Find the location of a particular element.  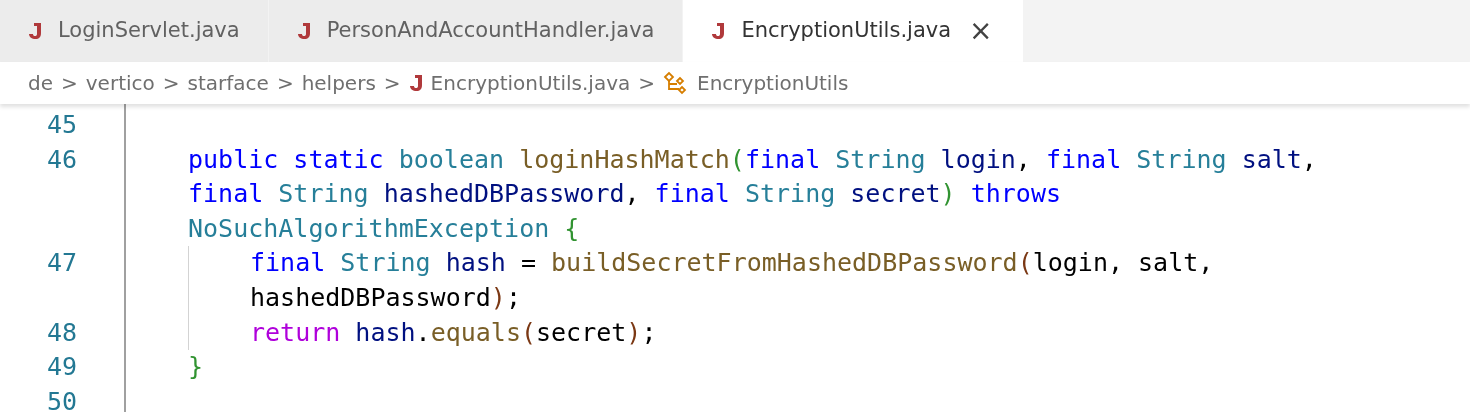

line-number: 48 is located at coordinates (62, 332).